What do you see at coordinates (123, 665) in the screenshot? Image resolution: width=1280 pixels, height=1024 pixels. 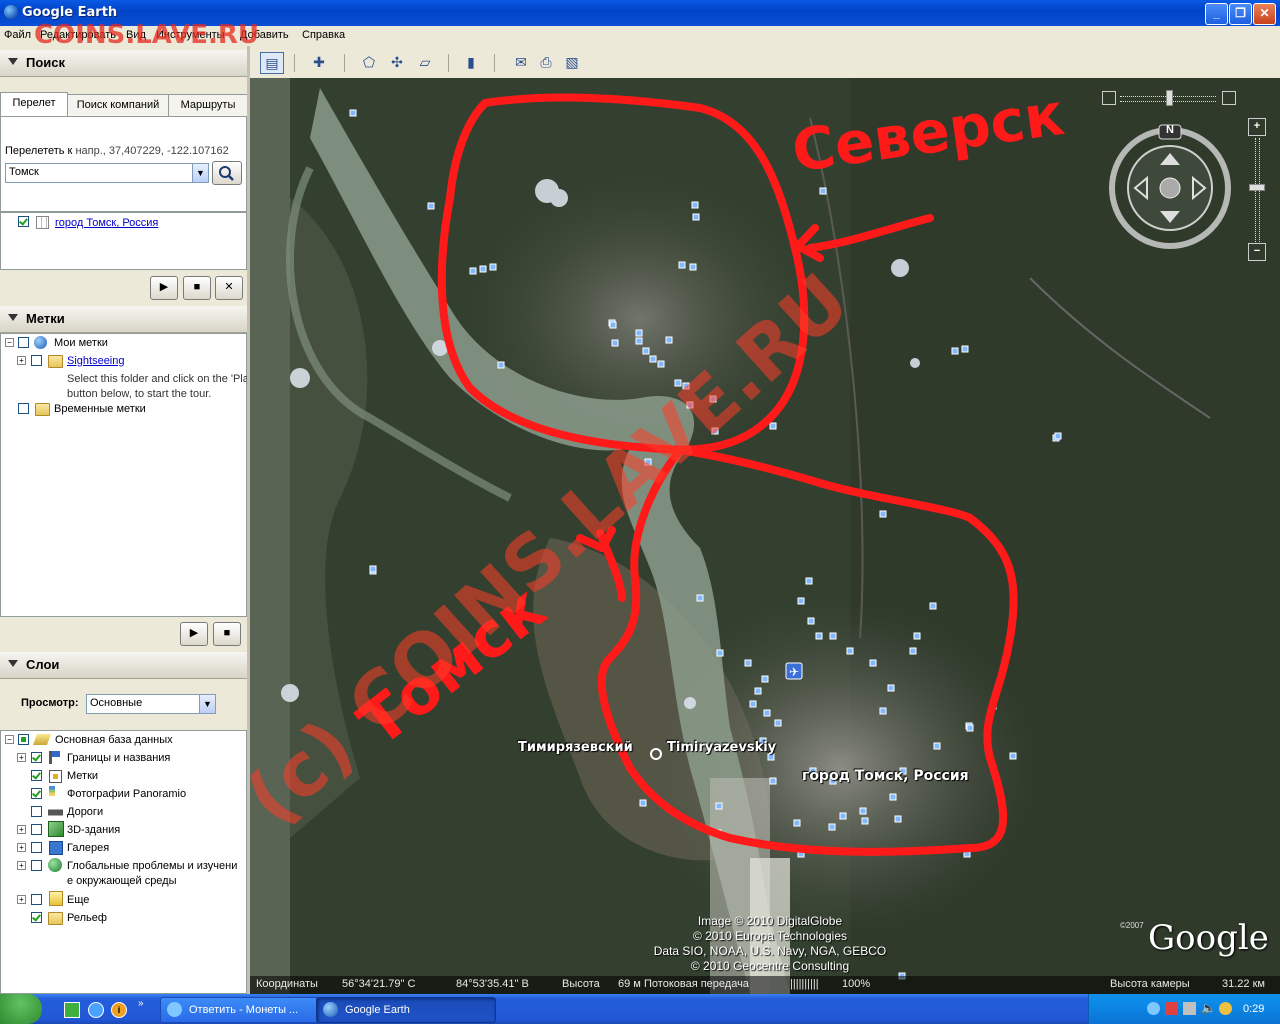 I see `layers-panel-header: Слои` at bounding box center [123, 665].